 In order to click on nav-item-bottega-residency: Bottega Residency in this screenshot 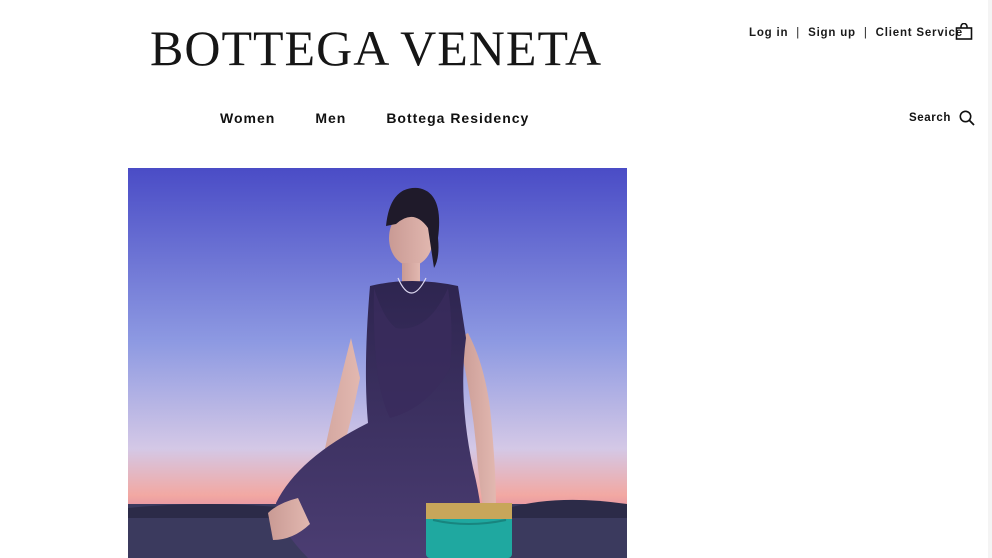, I will do `click(457, 118)`.